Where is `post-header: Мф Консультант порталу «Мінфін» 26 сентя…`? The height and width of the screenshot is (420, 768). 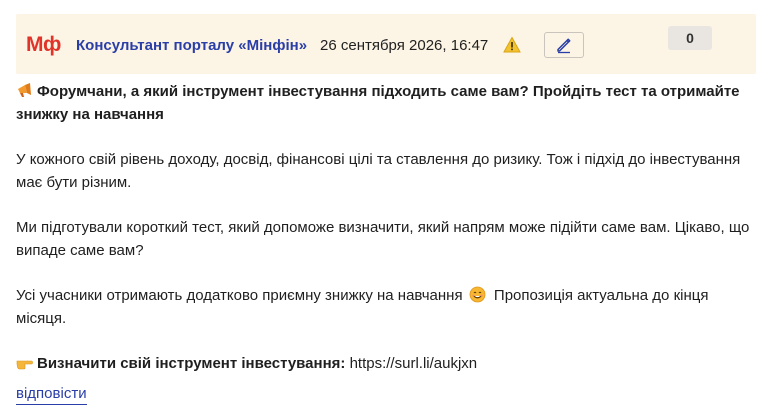 post-header: Мф Консультант порталу «Мінфін» 26 сентя… is located at coordinates (386, 44).